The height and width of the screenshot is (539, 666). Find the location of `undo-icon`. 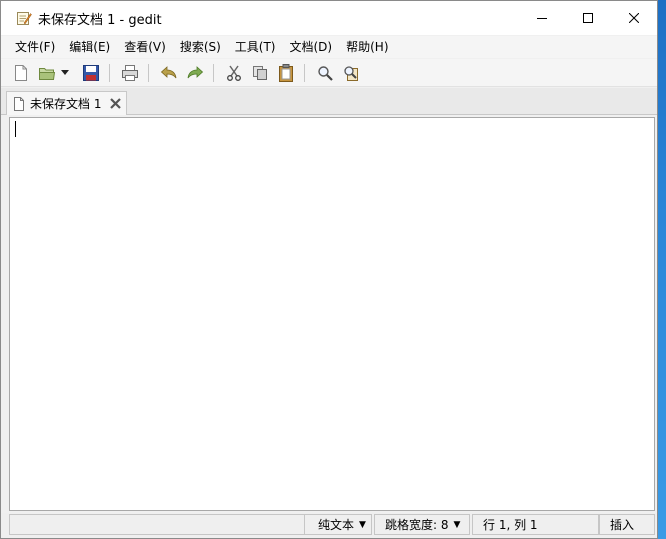

undo-icon is located at coordinates (168, 71).